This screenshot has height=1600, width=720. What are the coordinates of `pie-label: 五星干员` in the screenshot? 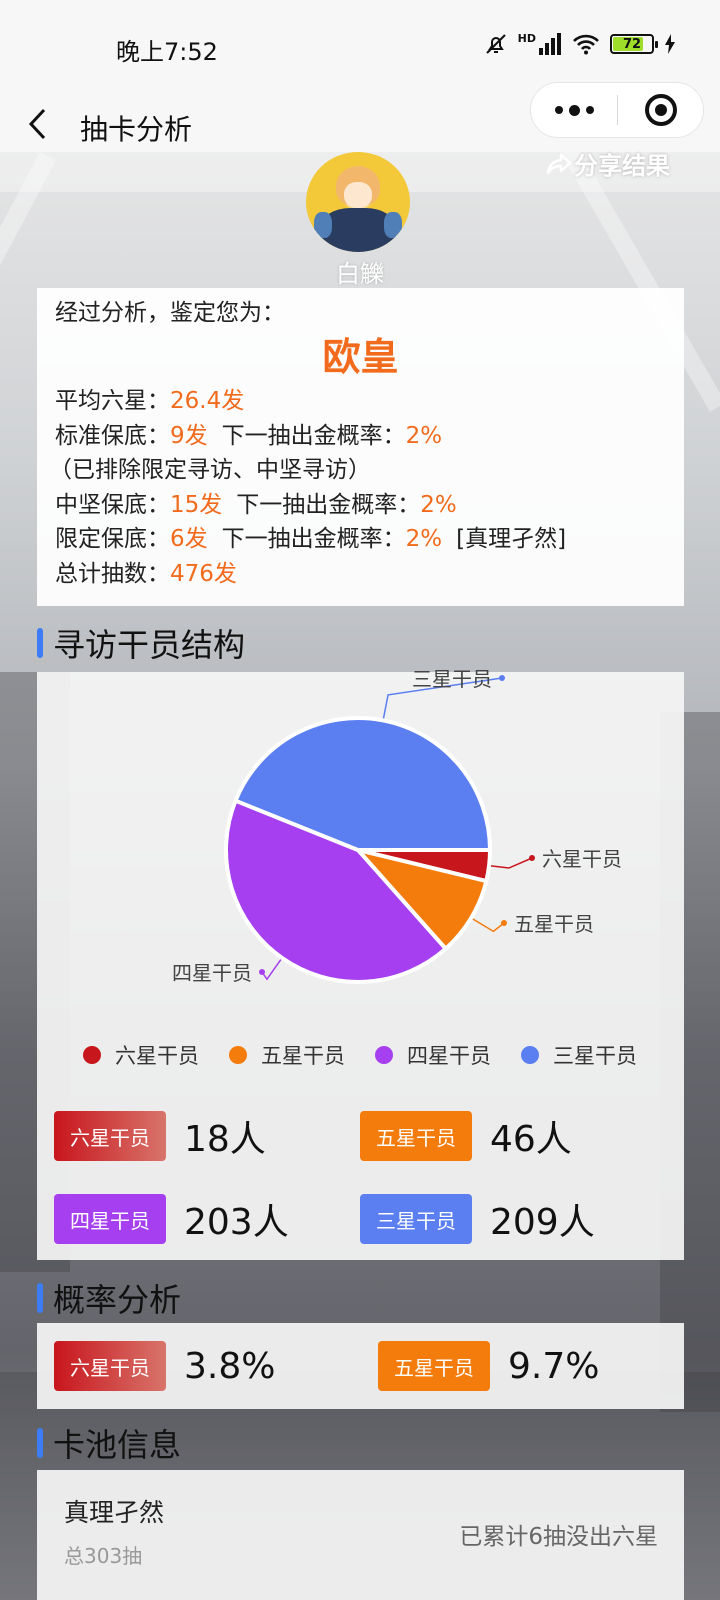 It's located at (554, 924).